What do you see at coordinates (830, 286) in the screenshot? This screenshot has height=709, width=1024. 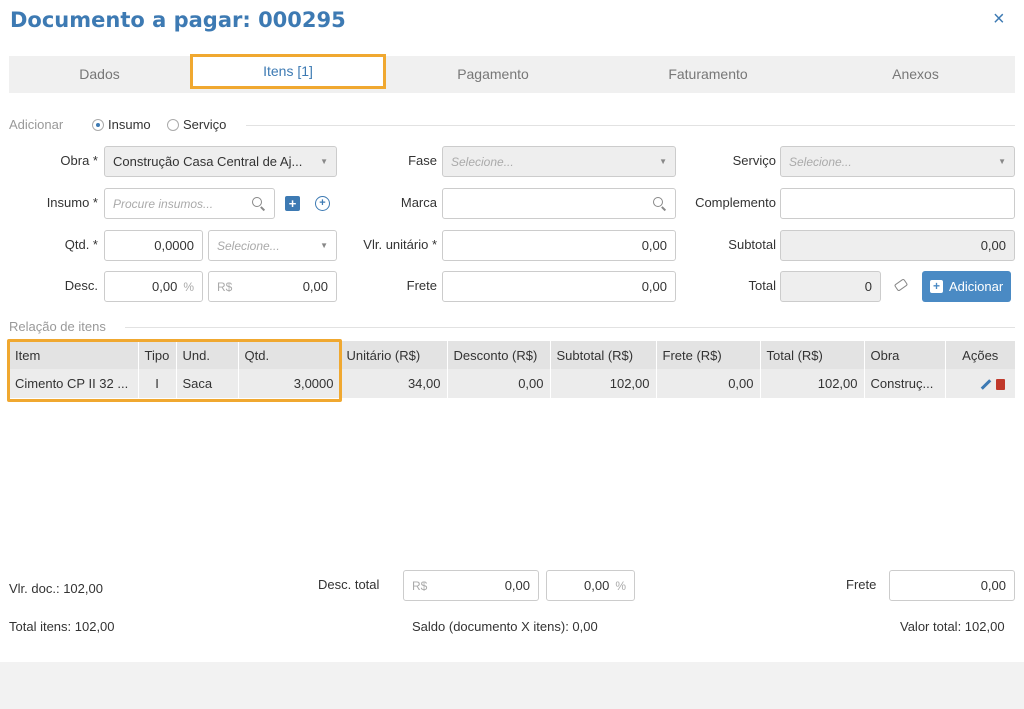 I see `total-field: 0` at bounding box center [830, 286].